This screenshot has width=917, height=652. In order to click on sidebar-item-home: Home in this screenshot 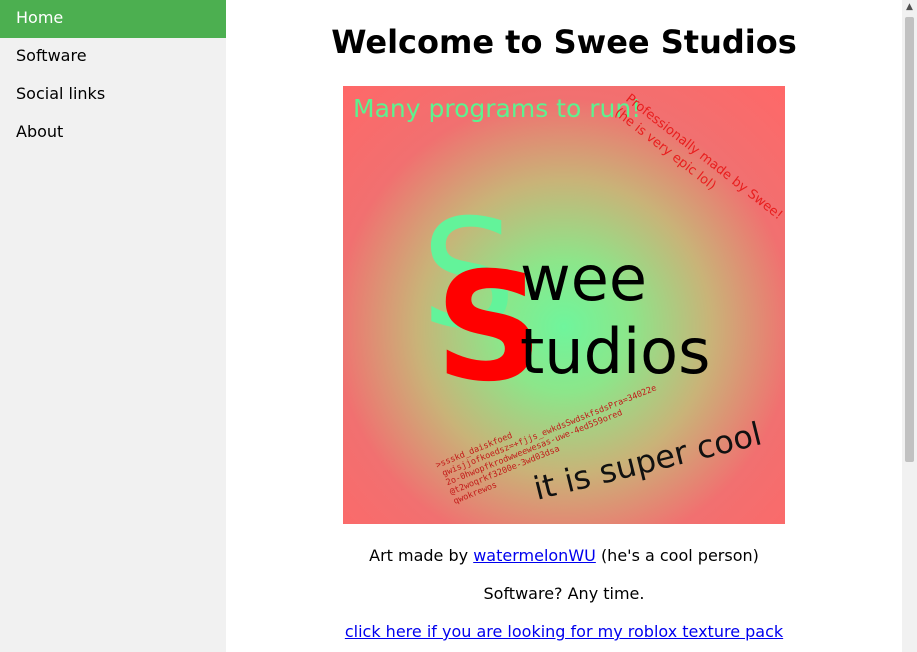, I will do `click(113, 19)`.